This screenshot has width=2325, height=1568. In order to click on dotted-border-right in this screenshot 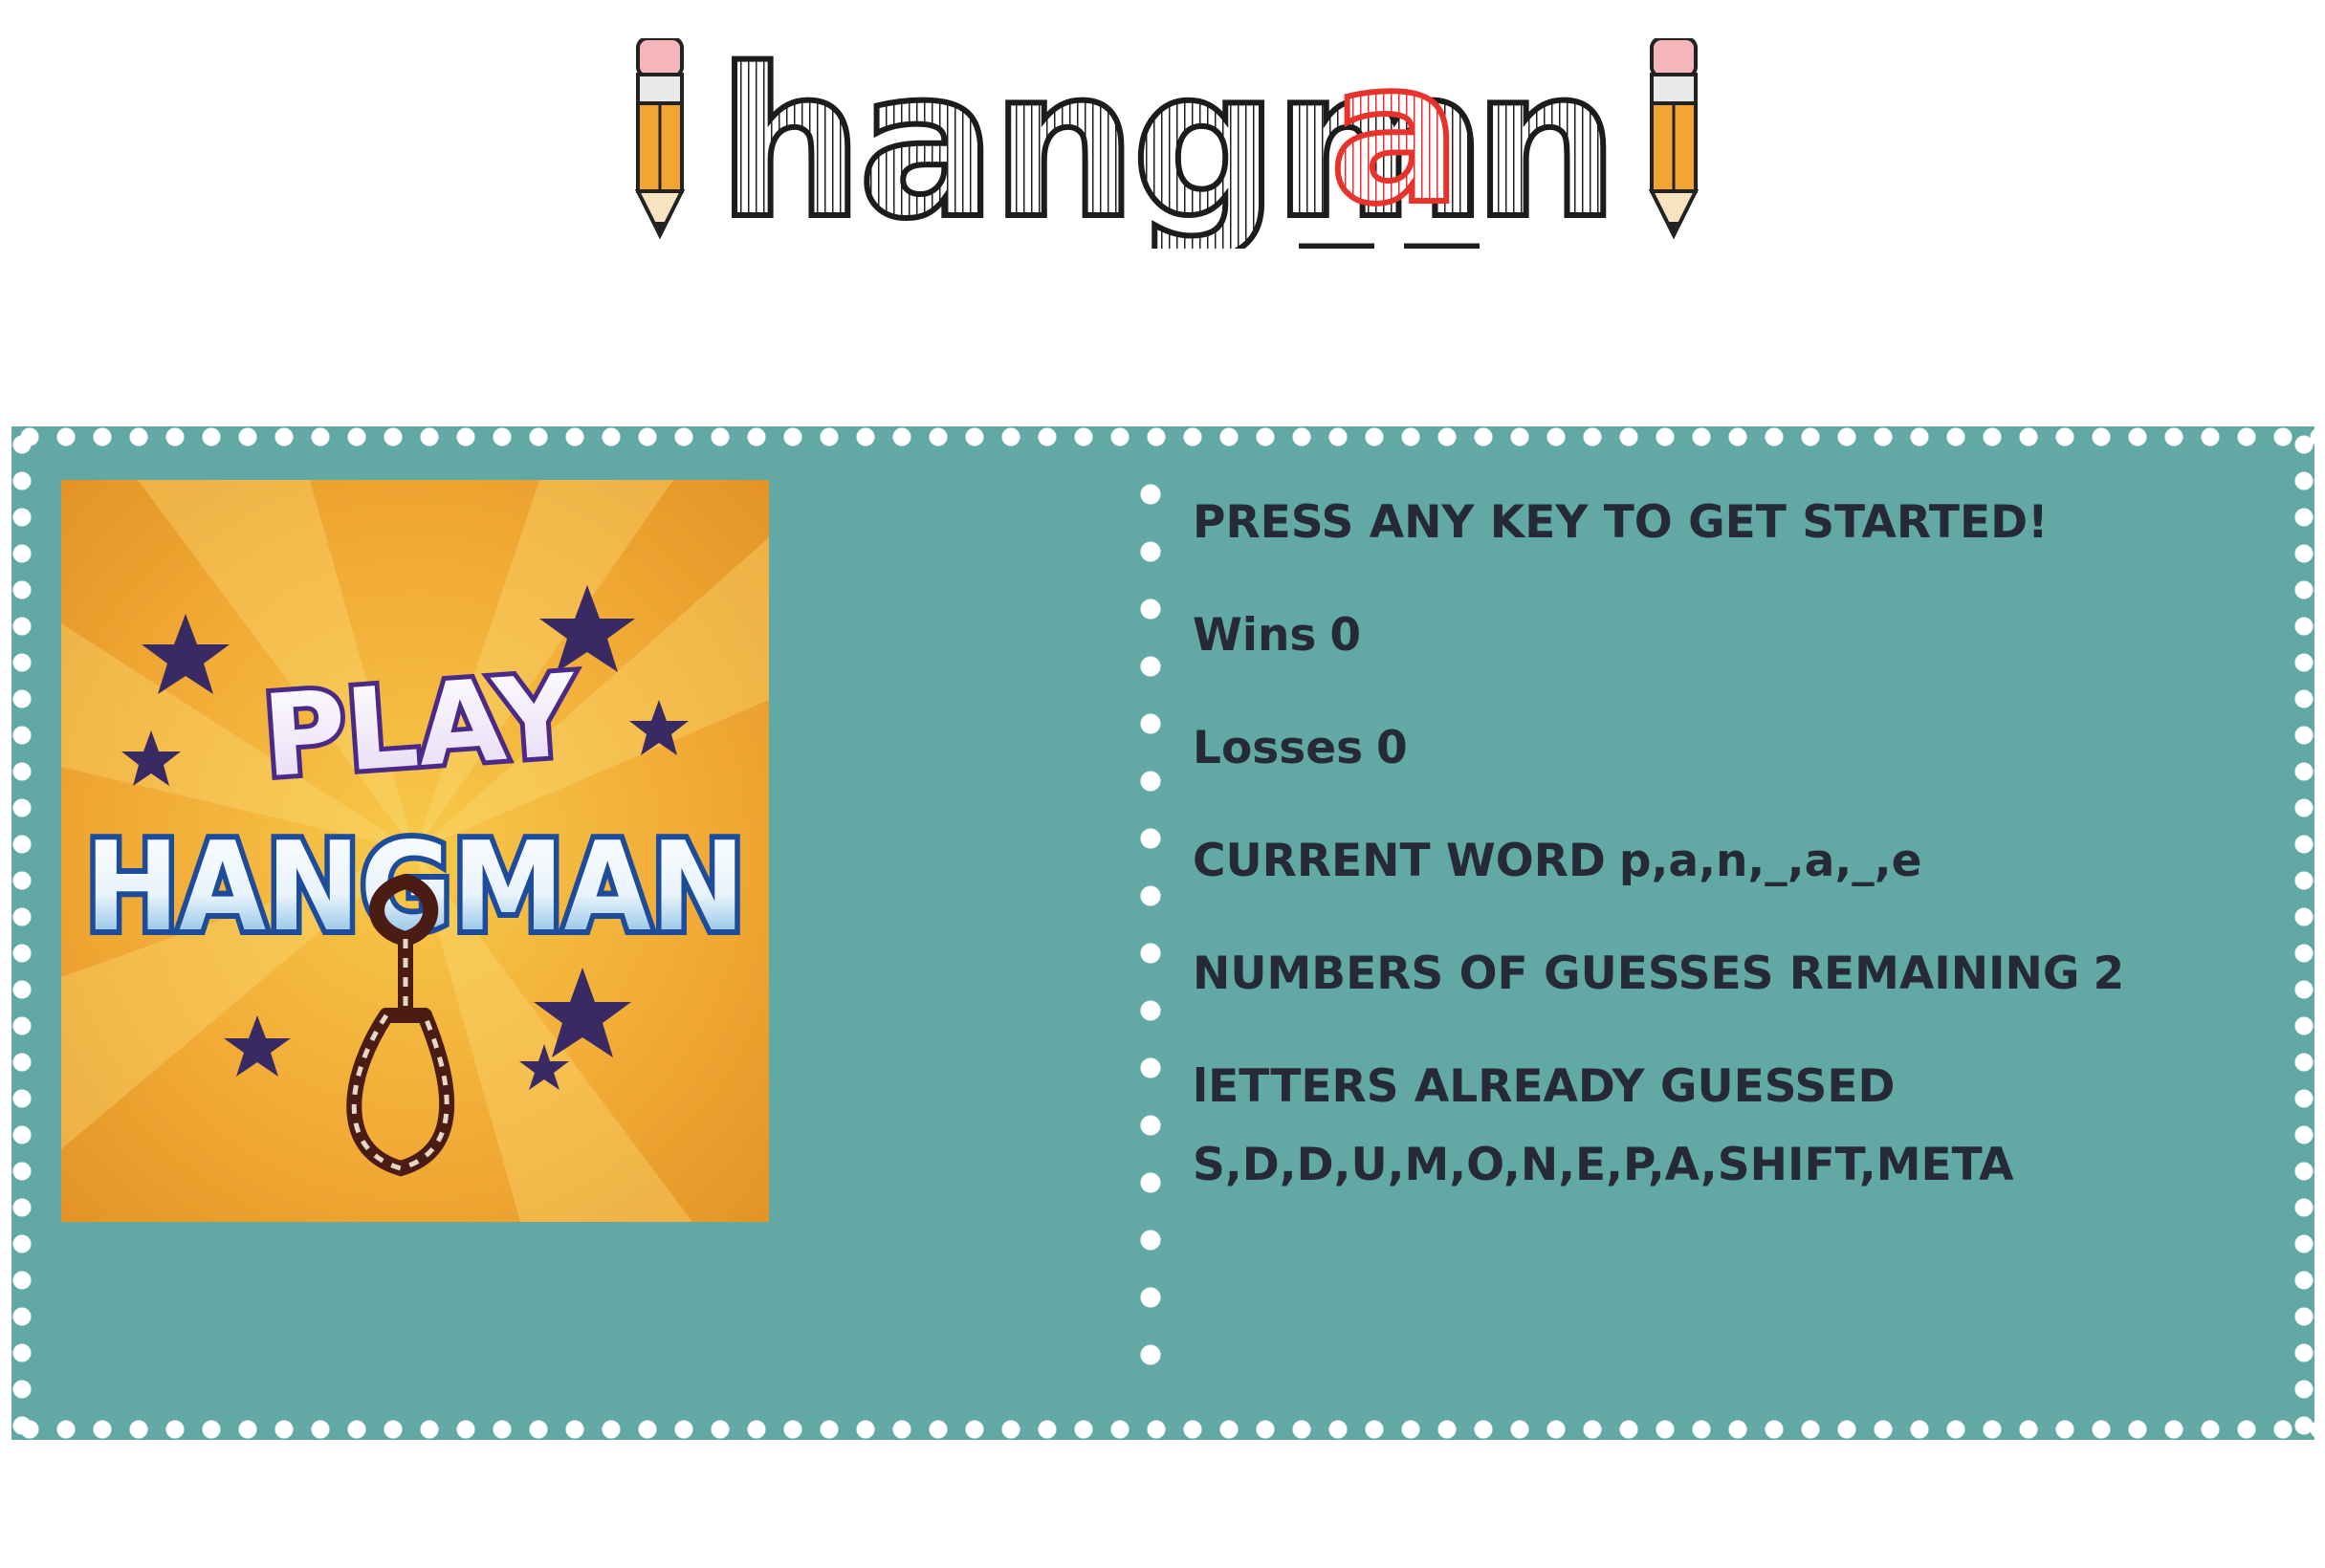, I will do `click(2303, 933)`.